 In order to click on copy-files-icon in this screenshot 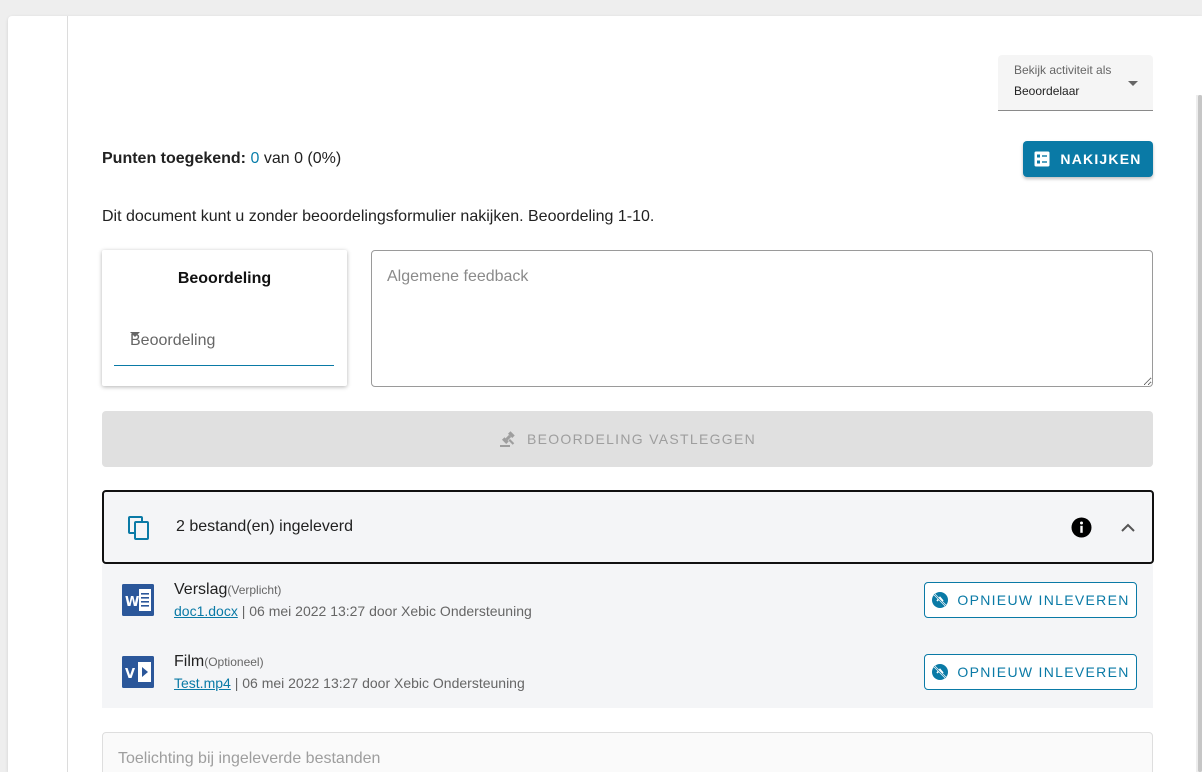, I will do `click(138, 528)`.